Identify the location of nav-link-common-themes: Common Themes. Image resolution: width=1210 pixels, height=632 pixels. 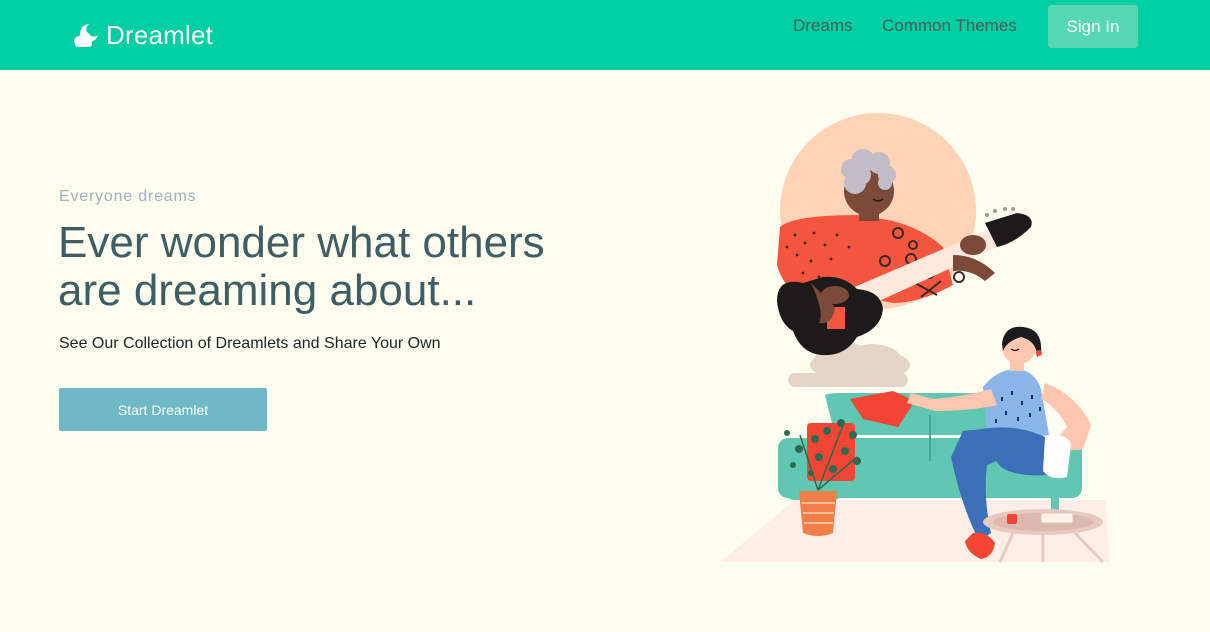
(949, 26).